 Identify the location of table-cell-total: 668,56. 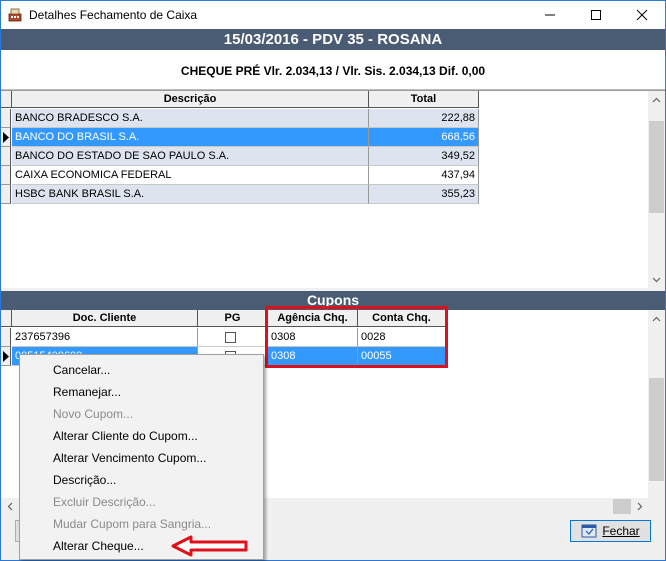
(424, 137).